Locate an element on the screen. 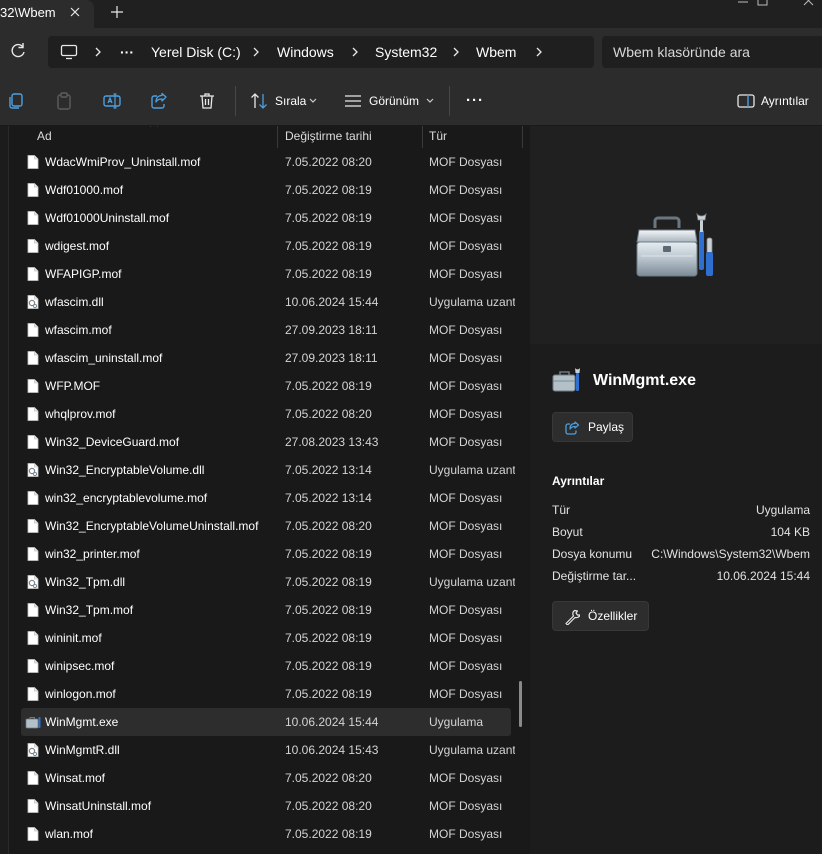 The height and width of the screenshot is (854, 822). sort-button: Sırala is located at coordinates (290, 101).